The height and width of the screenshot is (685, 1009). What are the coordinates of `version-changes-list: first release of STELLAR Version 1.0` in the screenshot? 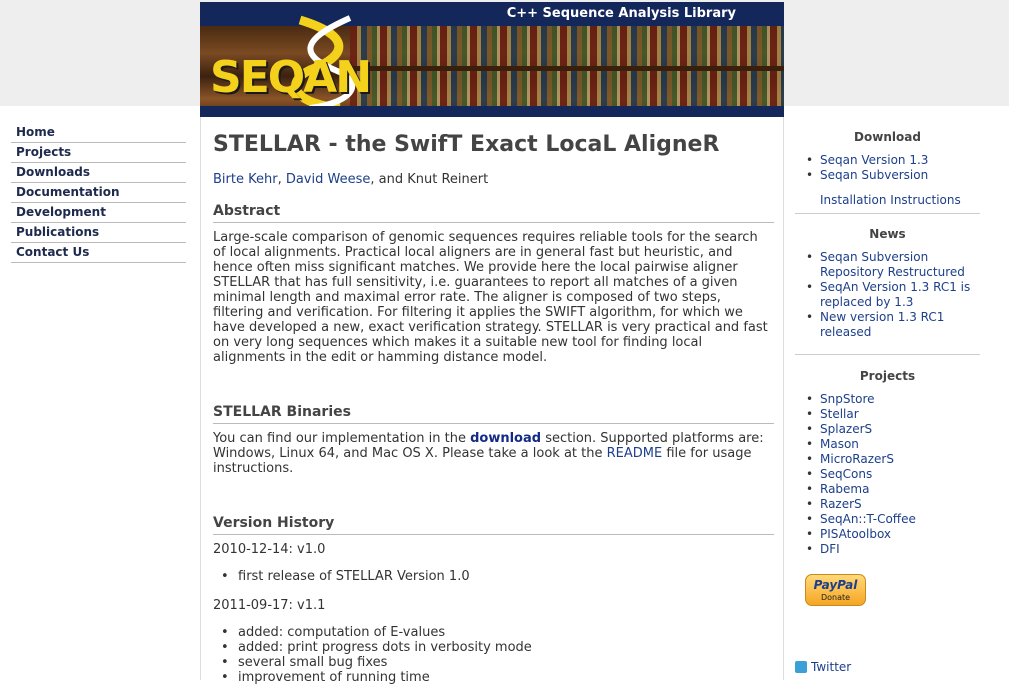 It's located at (345, 576).